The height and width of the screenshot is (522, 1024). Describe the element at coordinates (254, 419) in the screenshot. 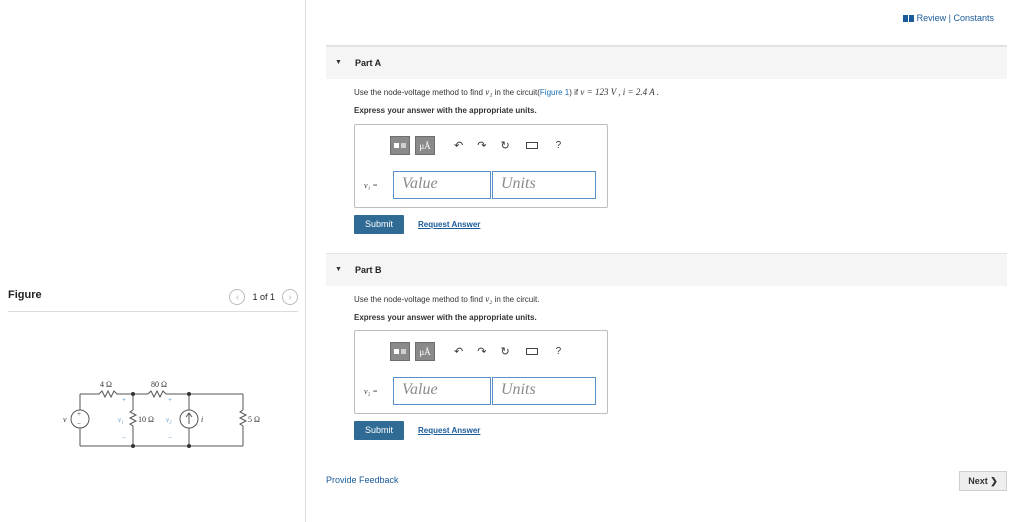

I see `resistor-5-label: 5 Ω` at that location.